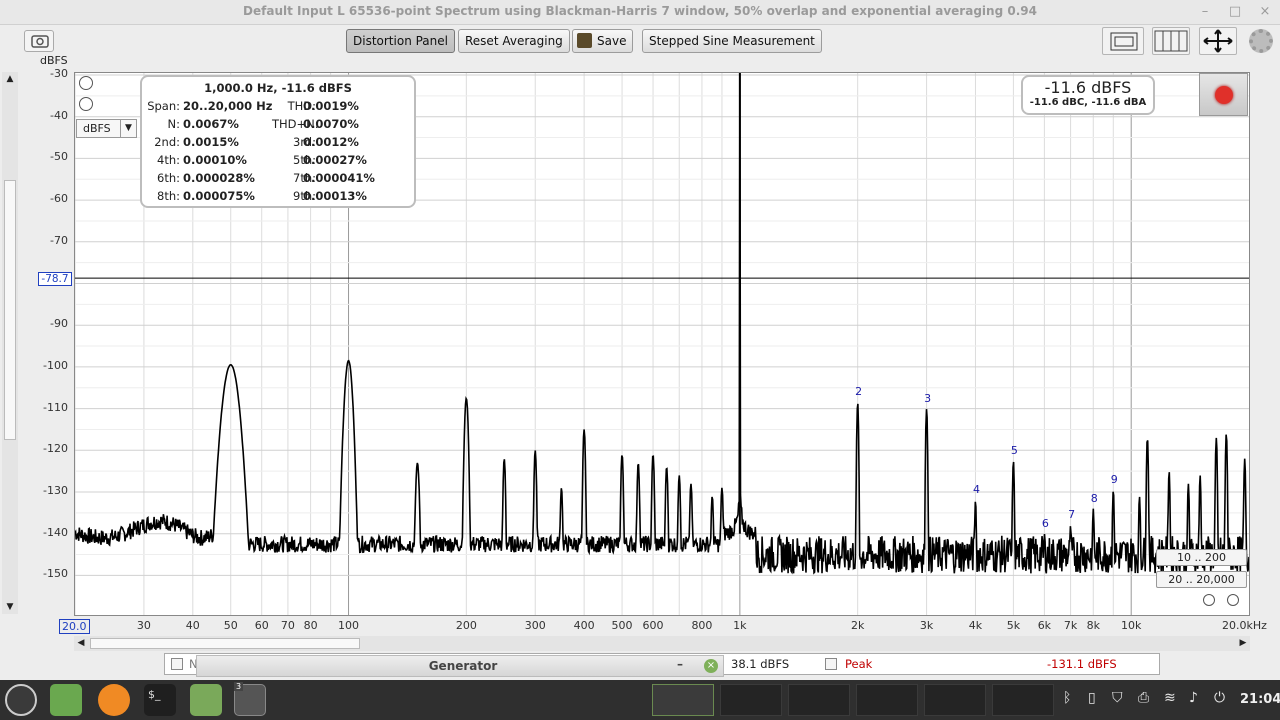 The image size is (1280, 720). Describe the element at coordinates (1044, 625) in the screenshot. I see `x-tick-label: 6k` at that location.